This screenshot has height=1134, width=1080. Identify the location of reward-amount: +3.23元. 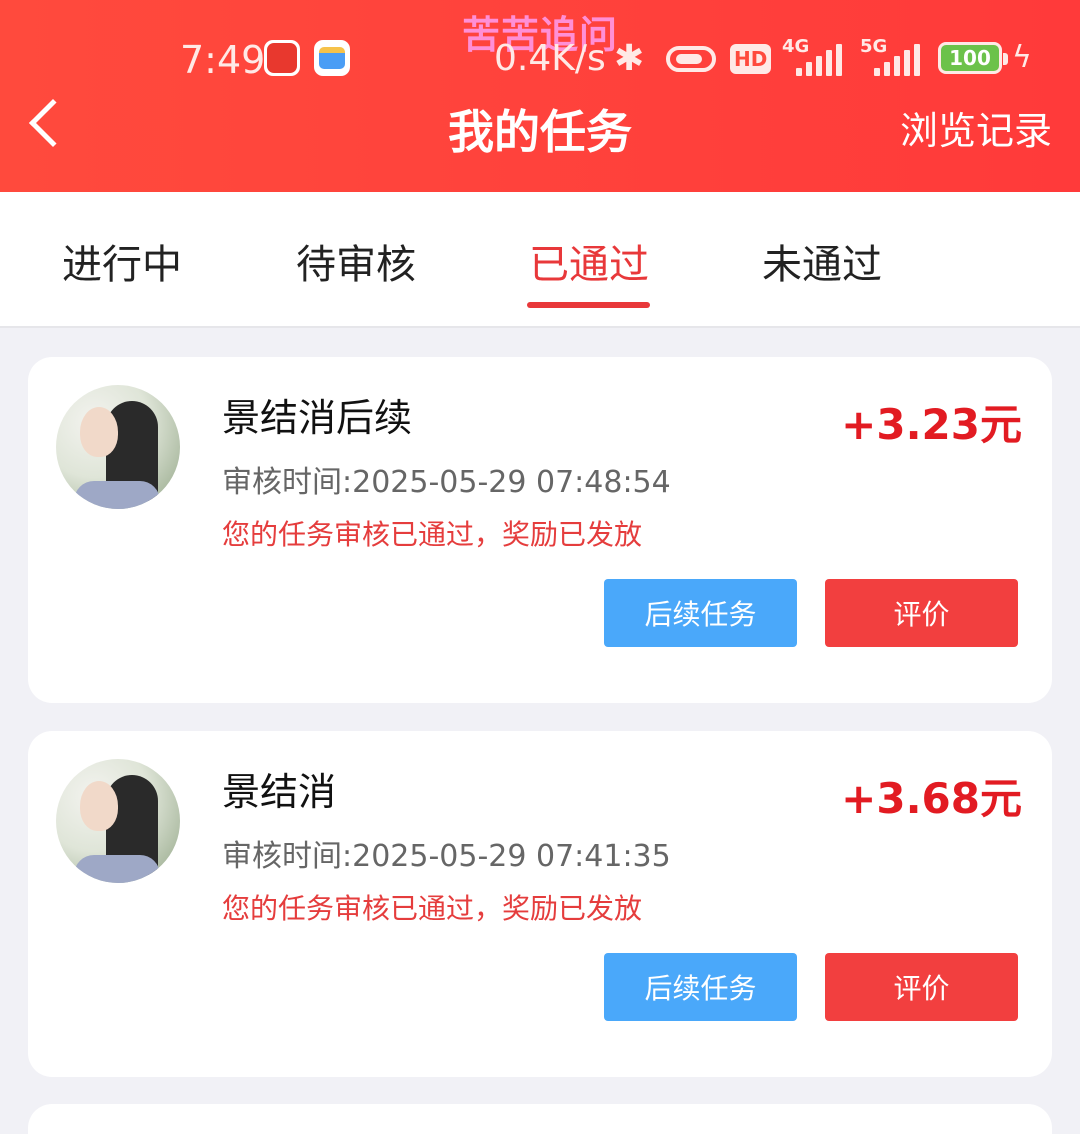
(931, 424).